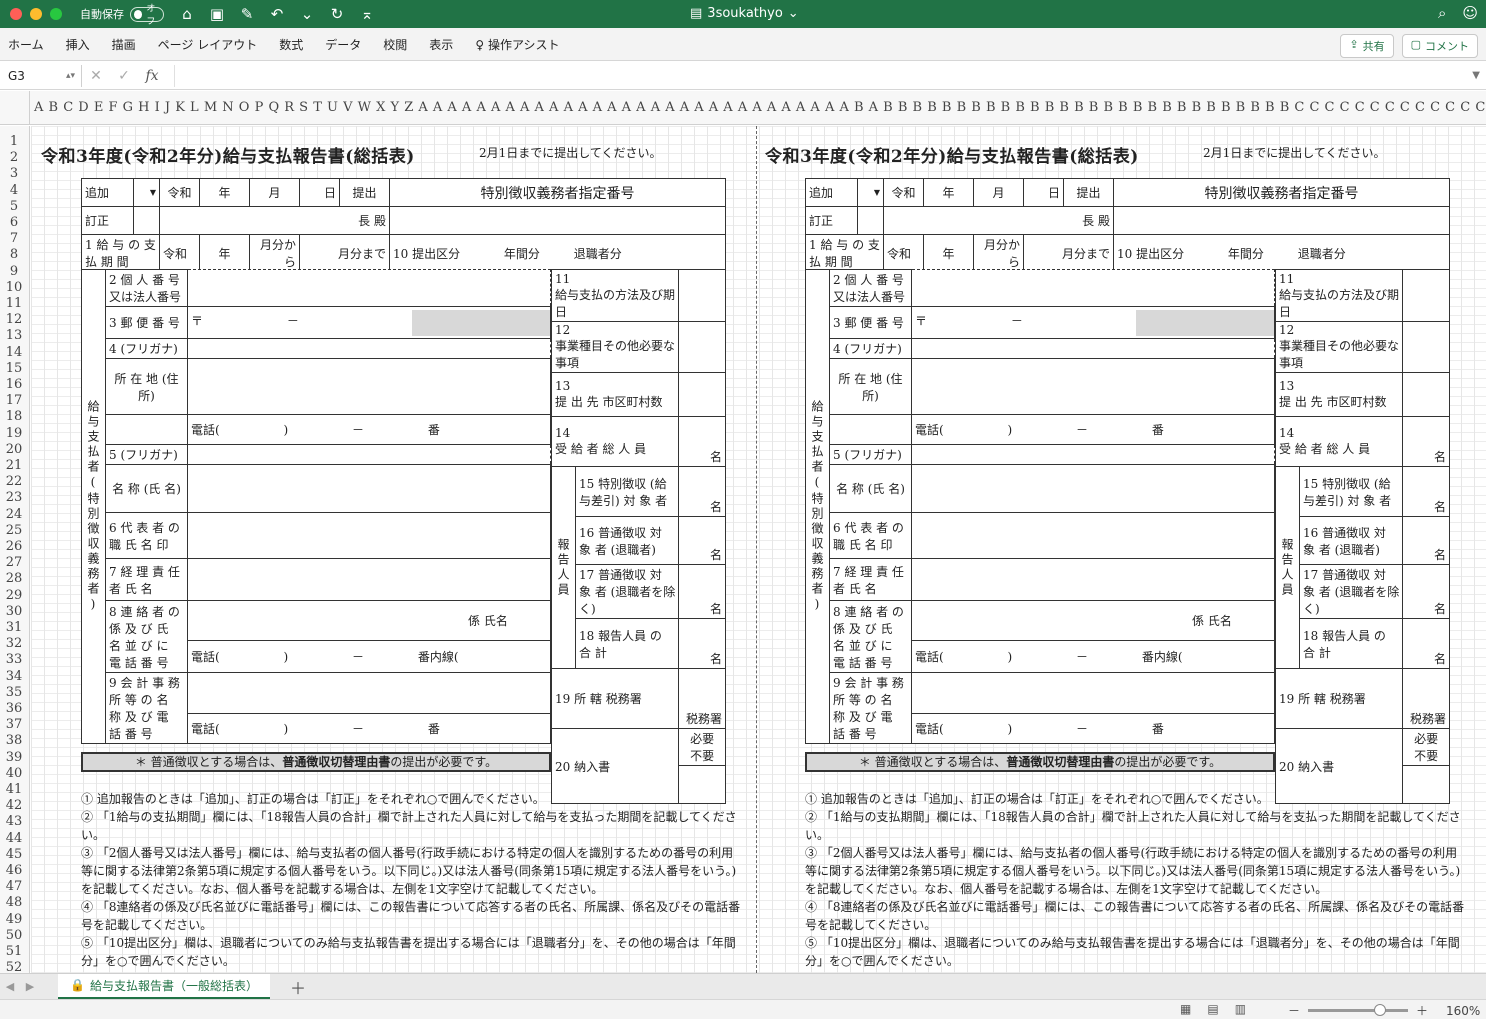  What do you see at coordinates (14, 303) in the screenshot?
I see `row-number: 11` at bounding box center [14, 303].